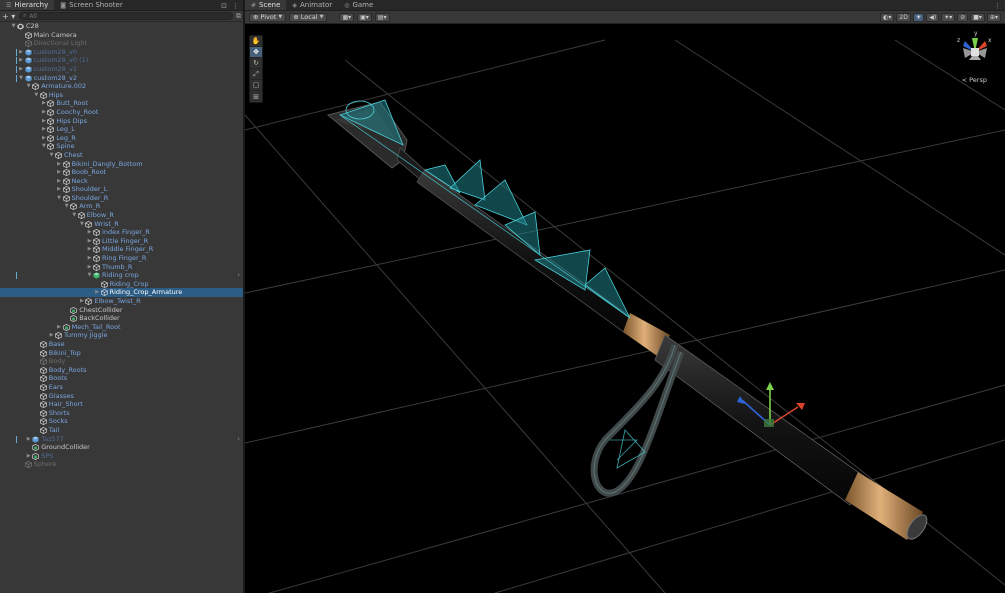 The image size is (1005, 593). What do you see at coordinates (121, 35) in the screenshot?
I see `hierarchy-row: Main Camera` at bounding box center [121, 35].